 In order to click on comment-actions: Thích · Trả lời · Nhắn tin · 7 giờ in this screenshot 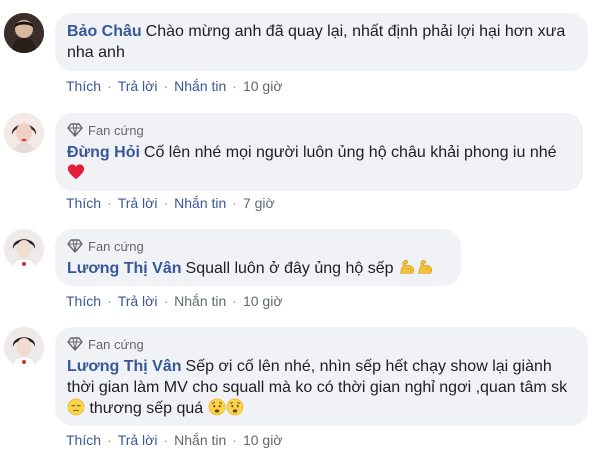, I will do `click(170, 203)`.